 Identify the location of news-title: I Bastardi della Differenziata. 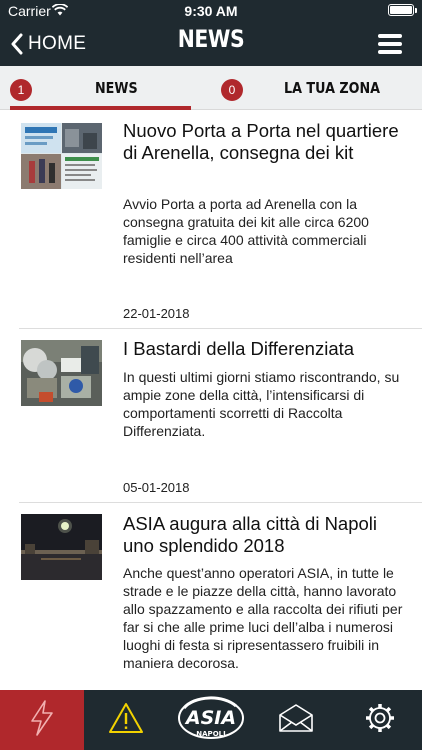
(239, 348).